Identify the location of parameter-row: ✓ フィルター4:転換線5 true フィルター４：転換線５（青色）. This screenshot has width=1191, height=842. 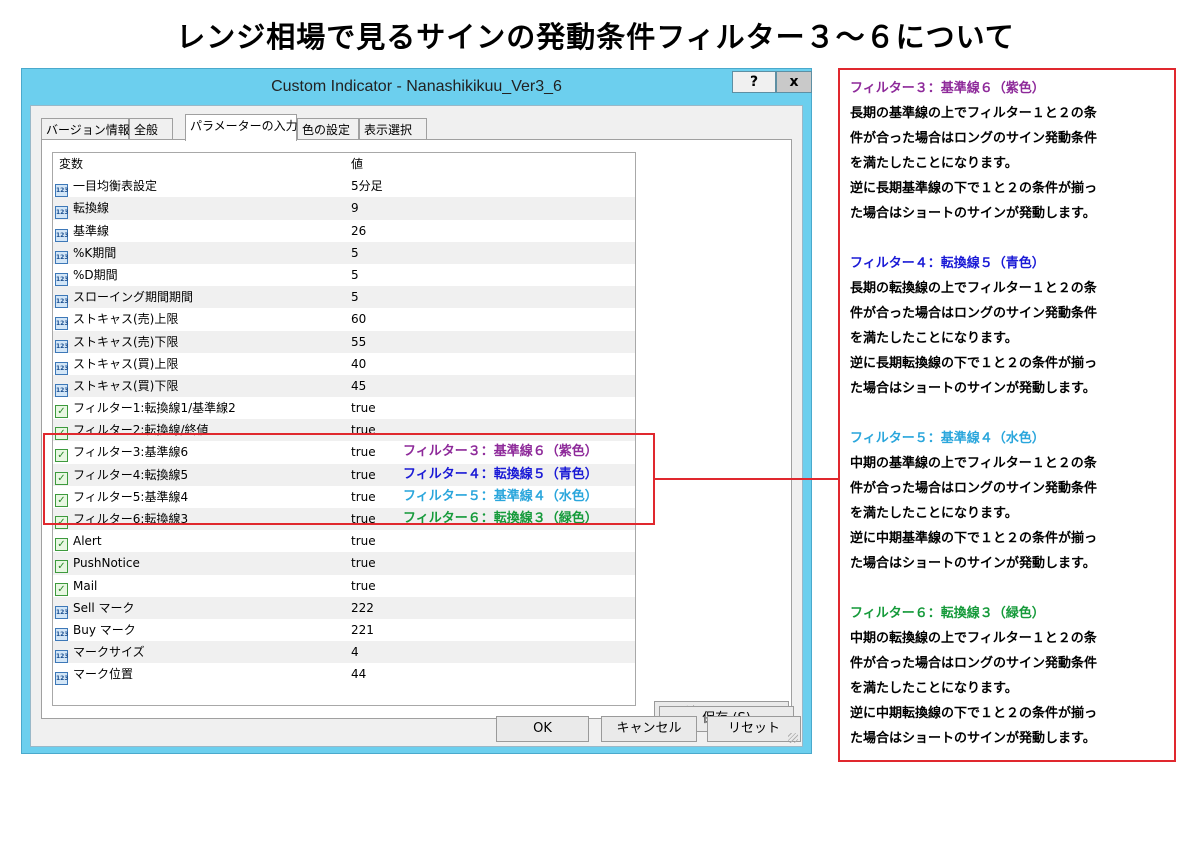
(344, 474).